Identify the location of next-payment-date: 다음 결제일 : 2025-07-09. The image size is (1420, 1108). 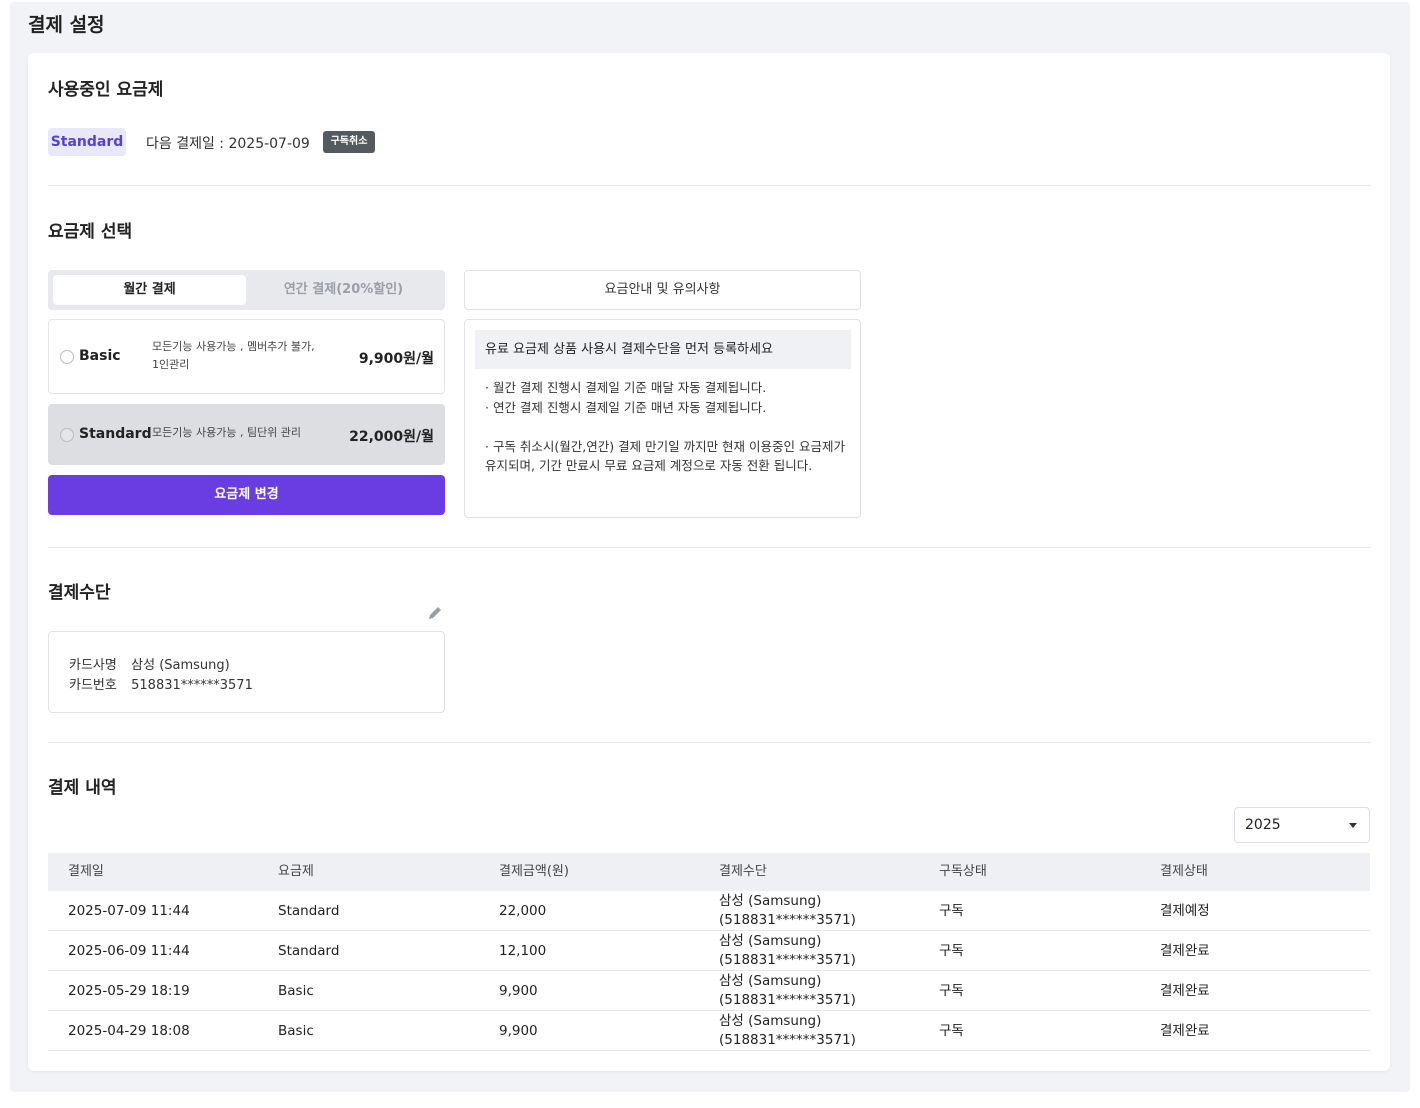
(228, 144).